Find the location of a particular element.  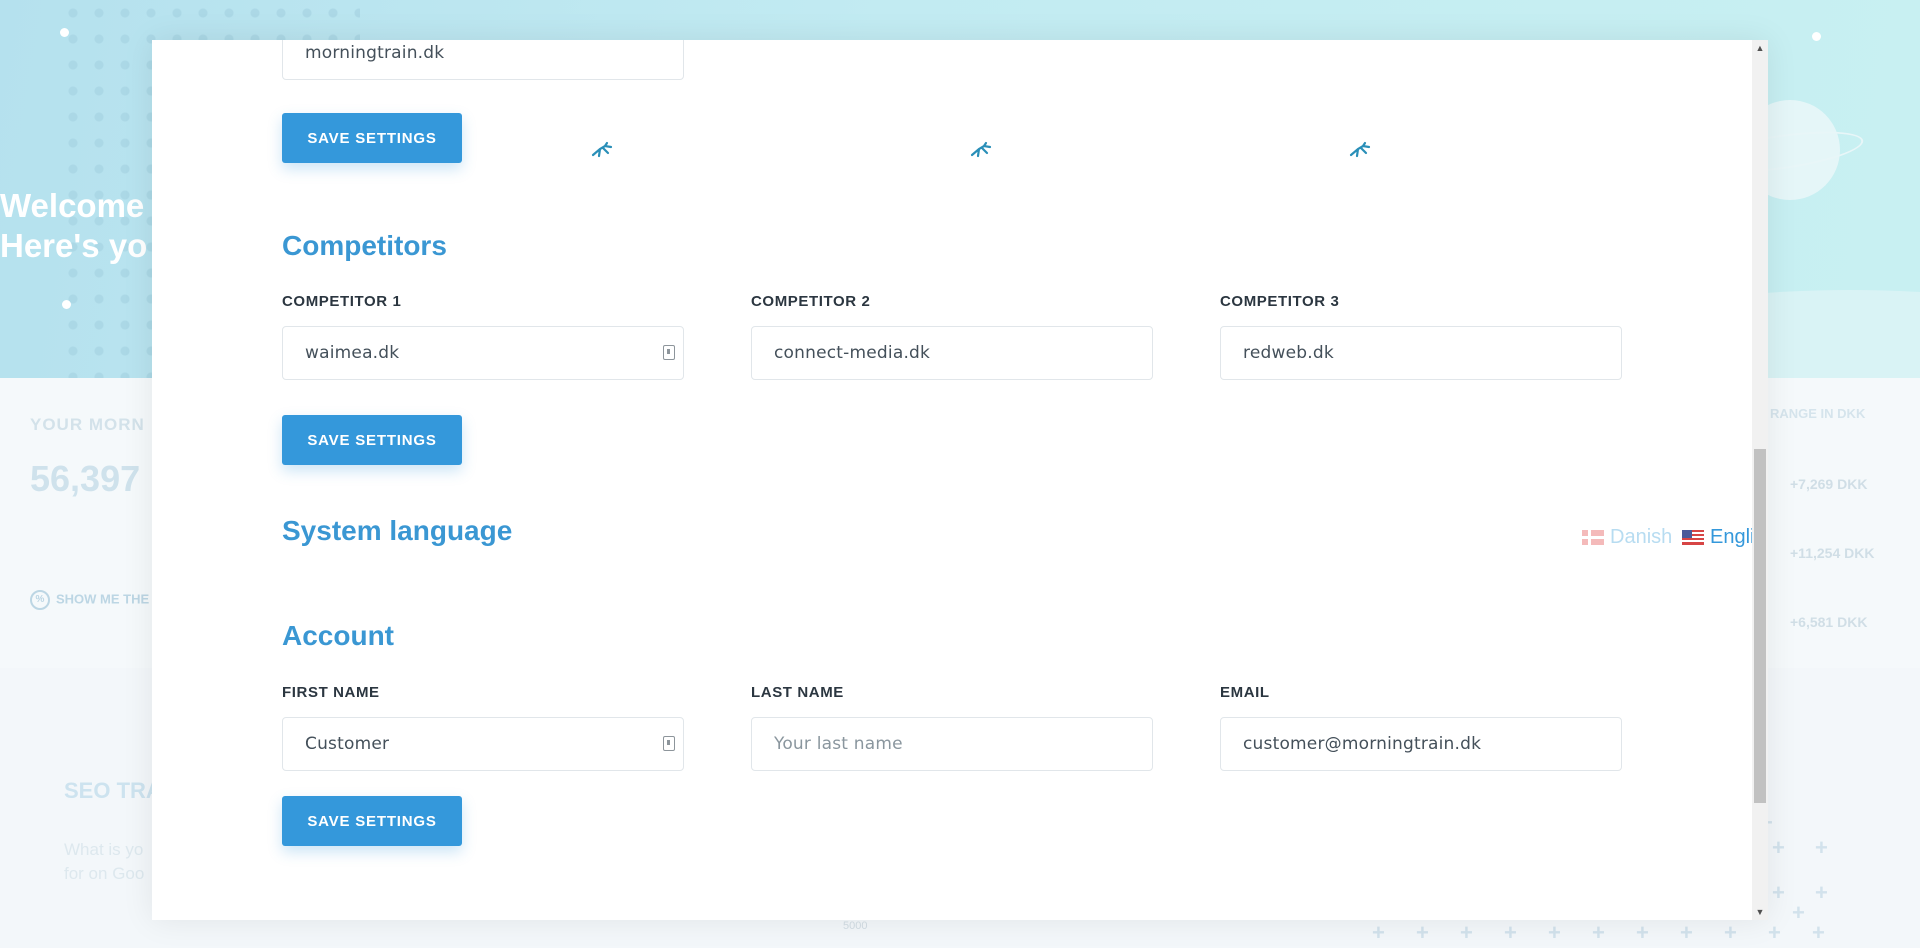

danish-label: Danish is located at coordinates (1641, 537).